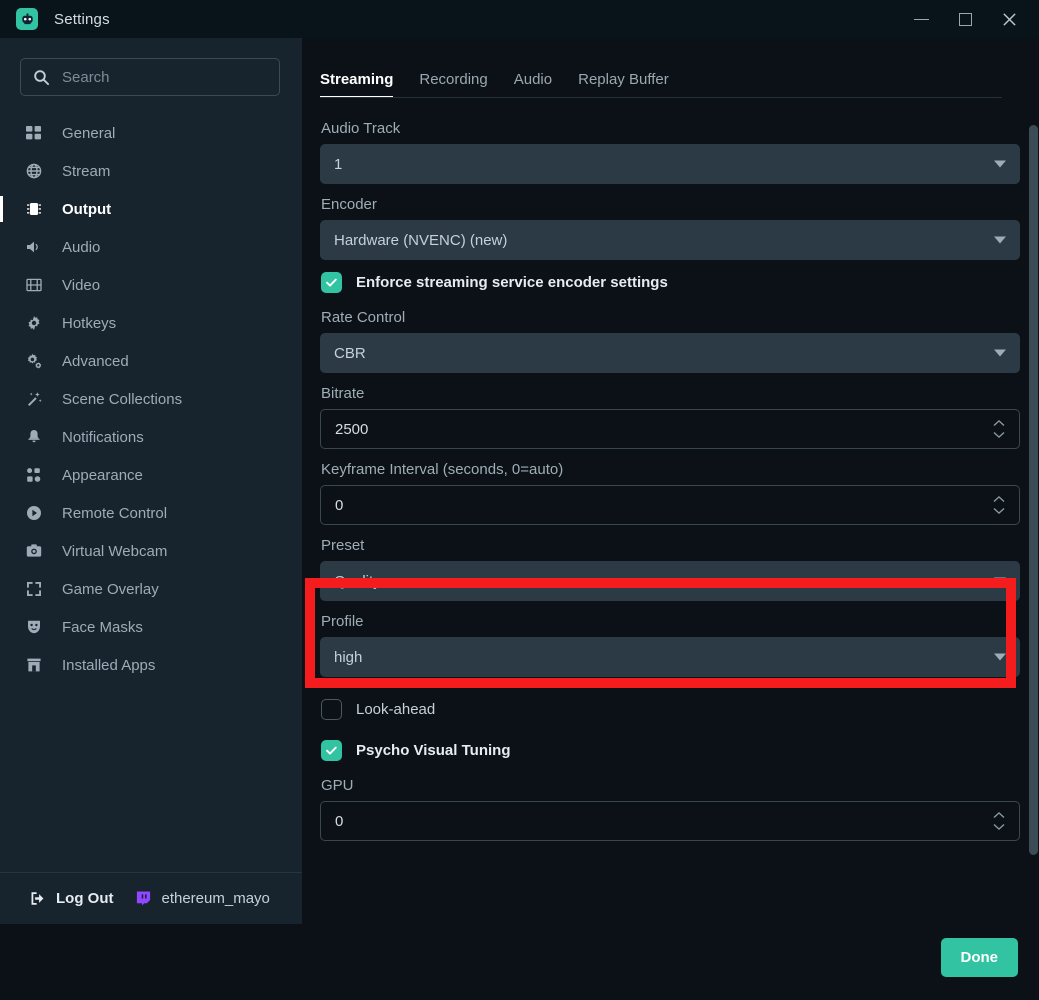 The image size is (1039, 1000). I want to click on sidebar-item-remote-control: Remote Control, so click(151, 513).